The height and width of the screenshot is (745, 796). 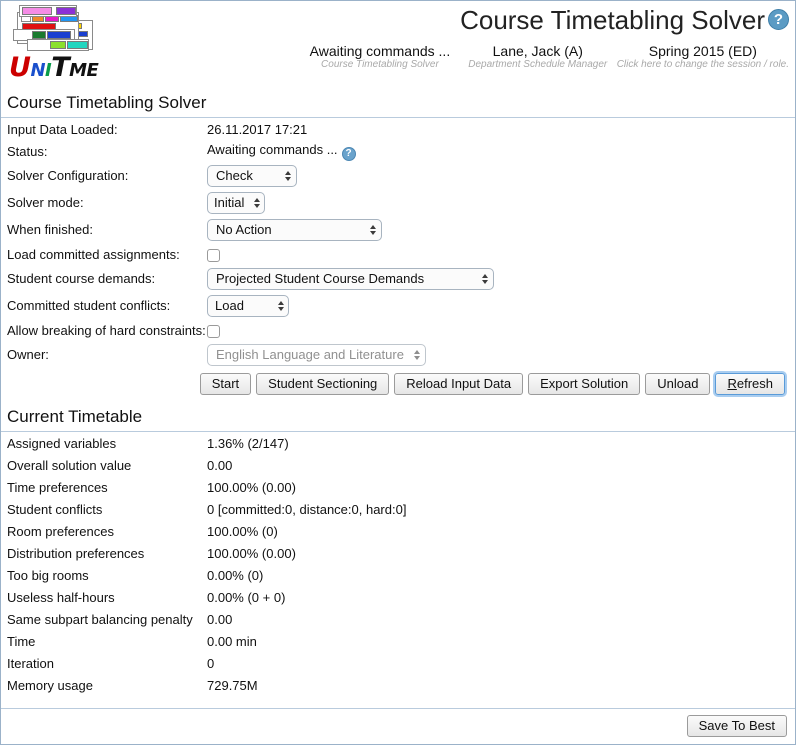 What do you see at coordinates (93, 254) in the screenshot?
I see `label-load-committed-assignments: Load committed assignments:` at bounding box center [93, 254].